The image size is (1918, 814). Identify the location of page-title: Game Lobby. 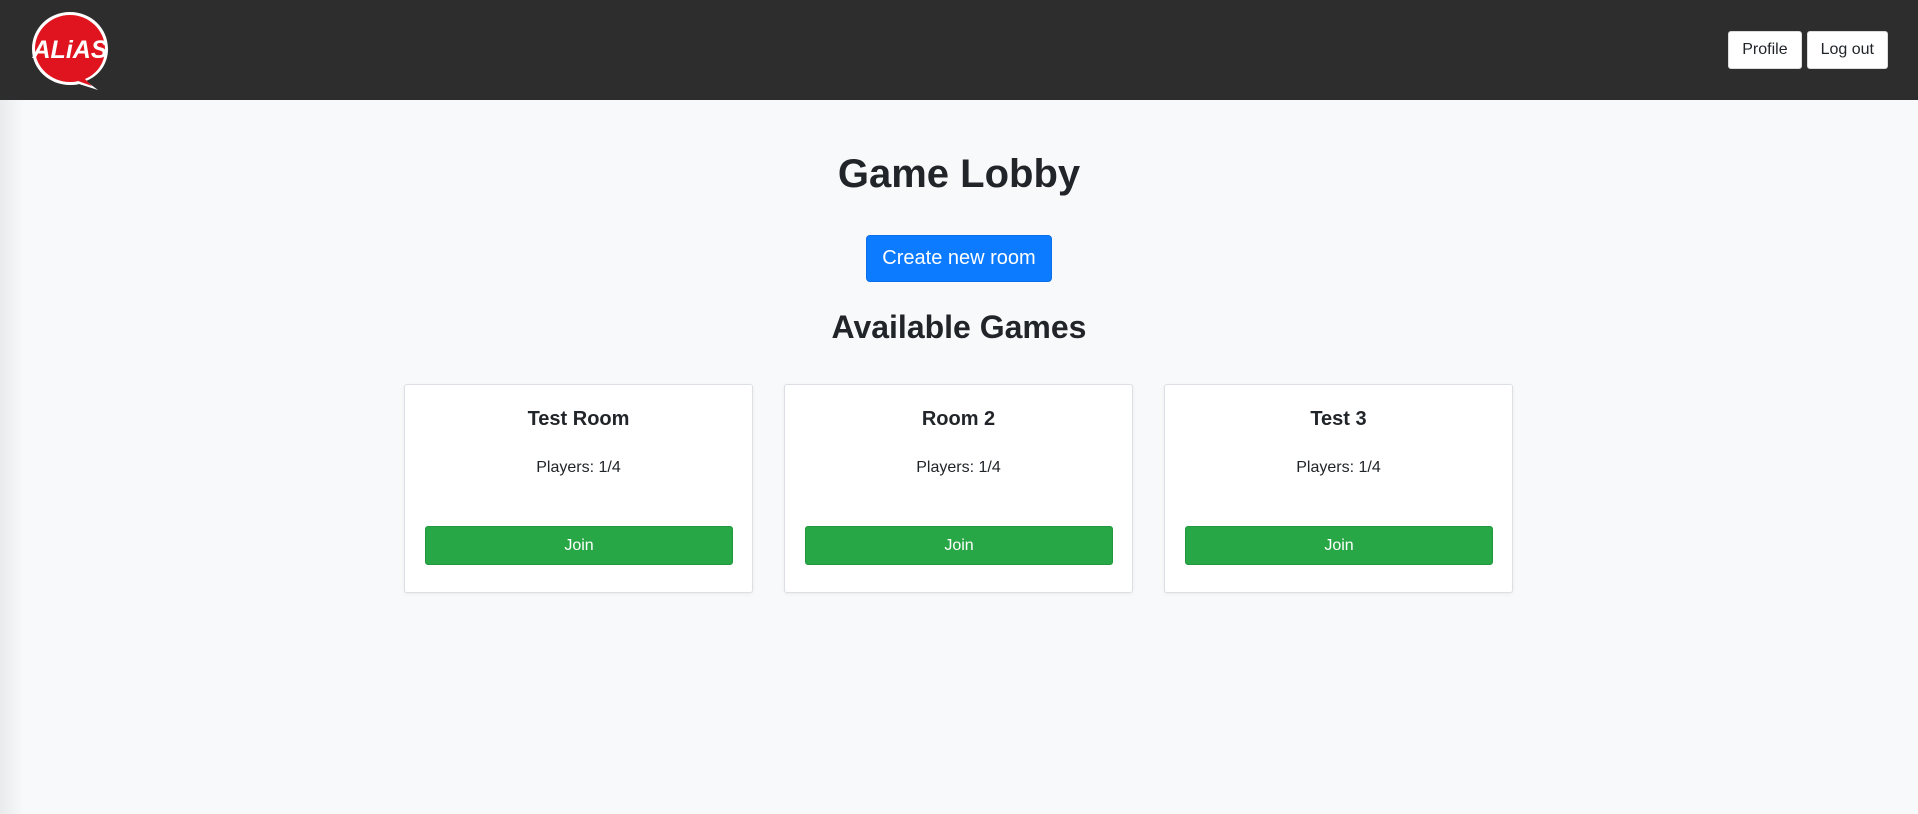
(959, 174).